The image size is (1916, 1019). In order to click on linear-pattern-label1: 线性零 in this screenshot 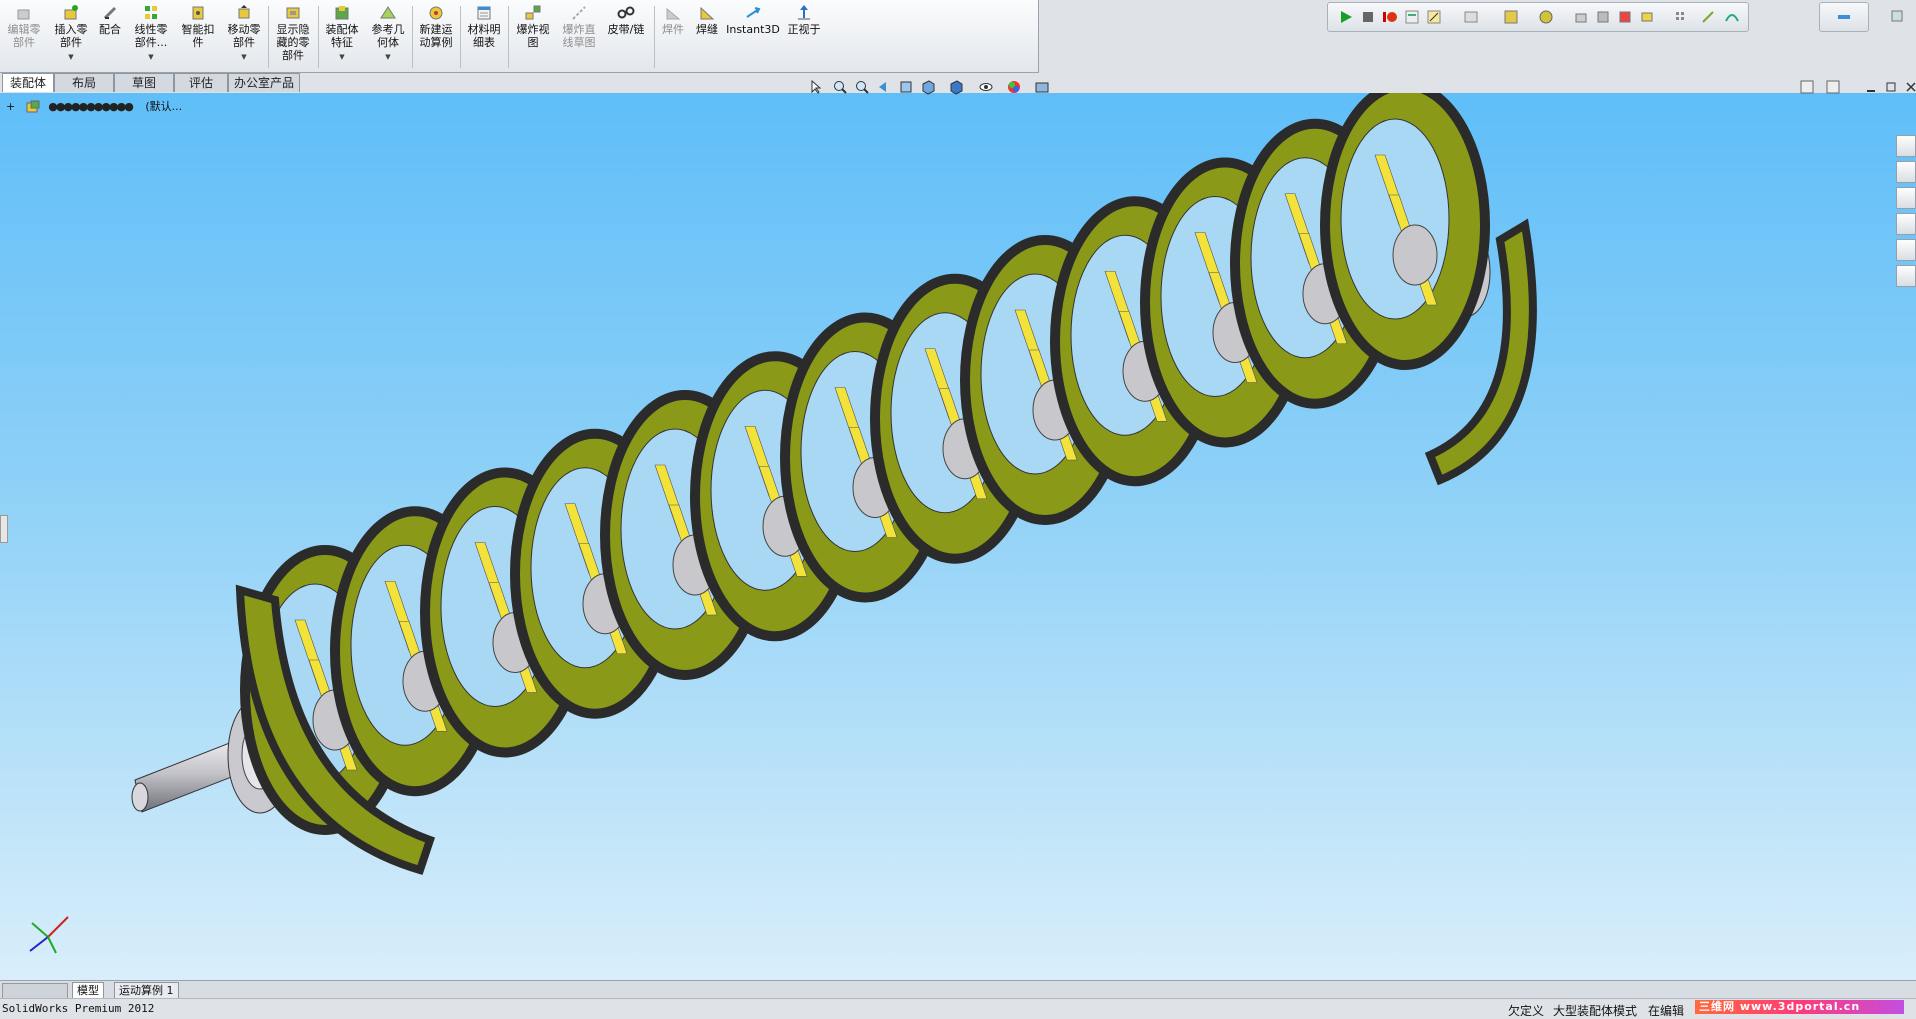, I will do `click(151, 29)`.